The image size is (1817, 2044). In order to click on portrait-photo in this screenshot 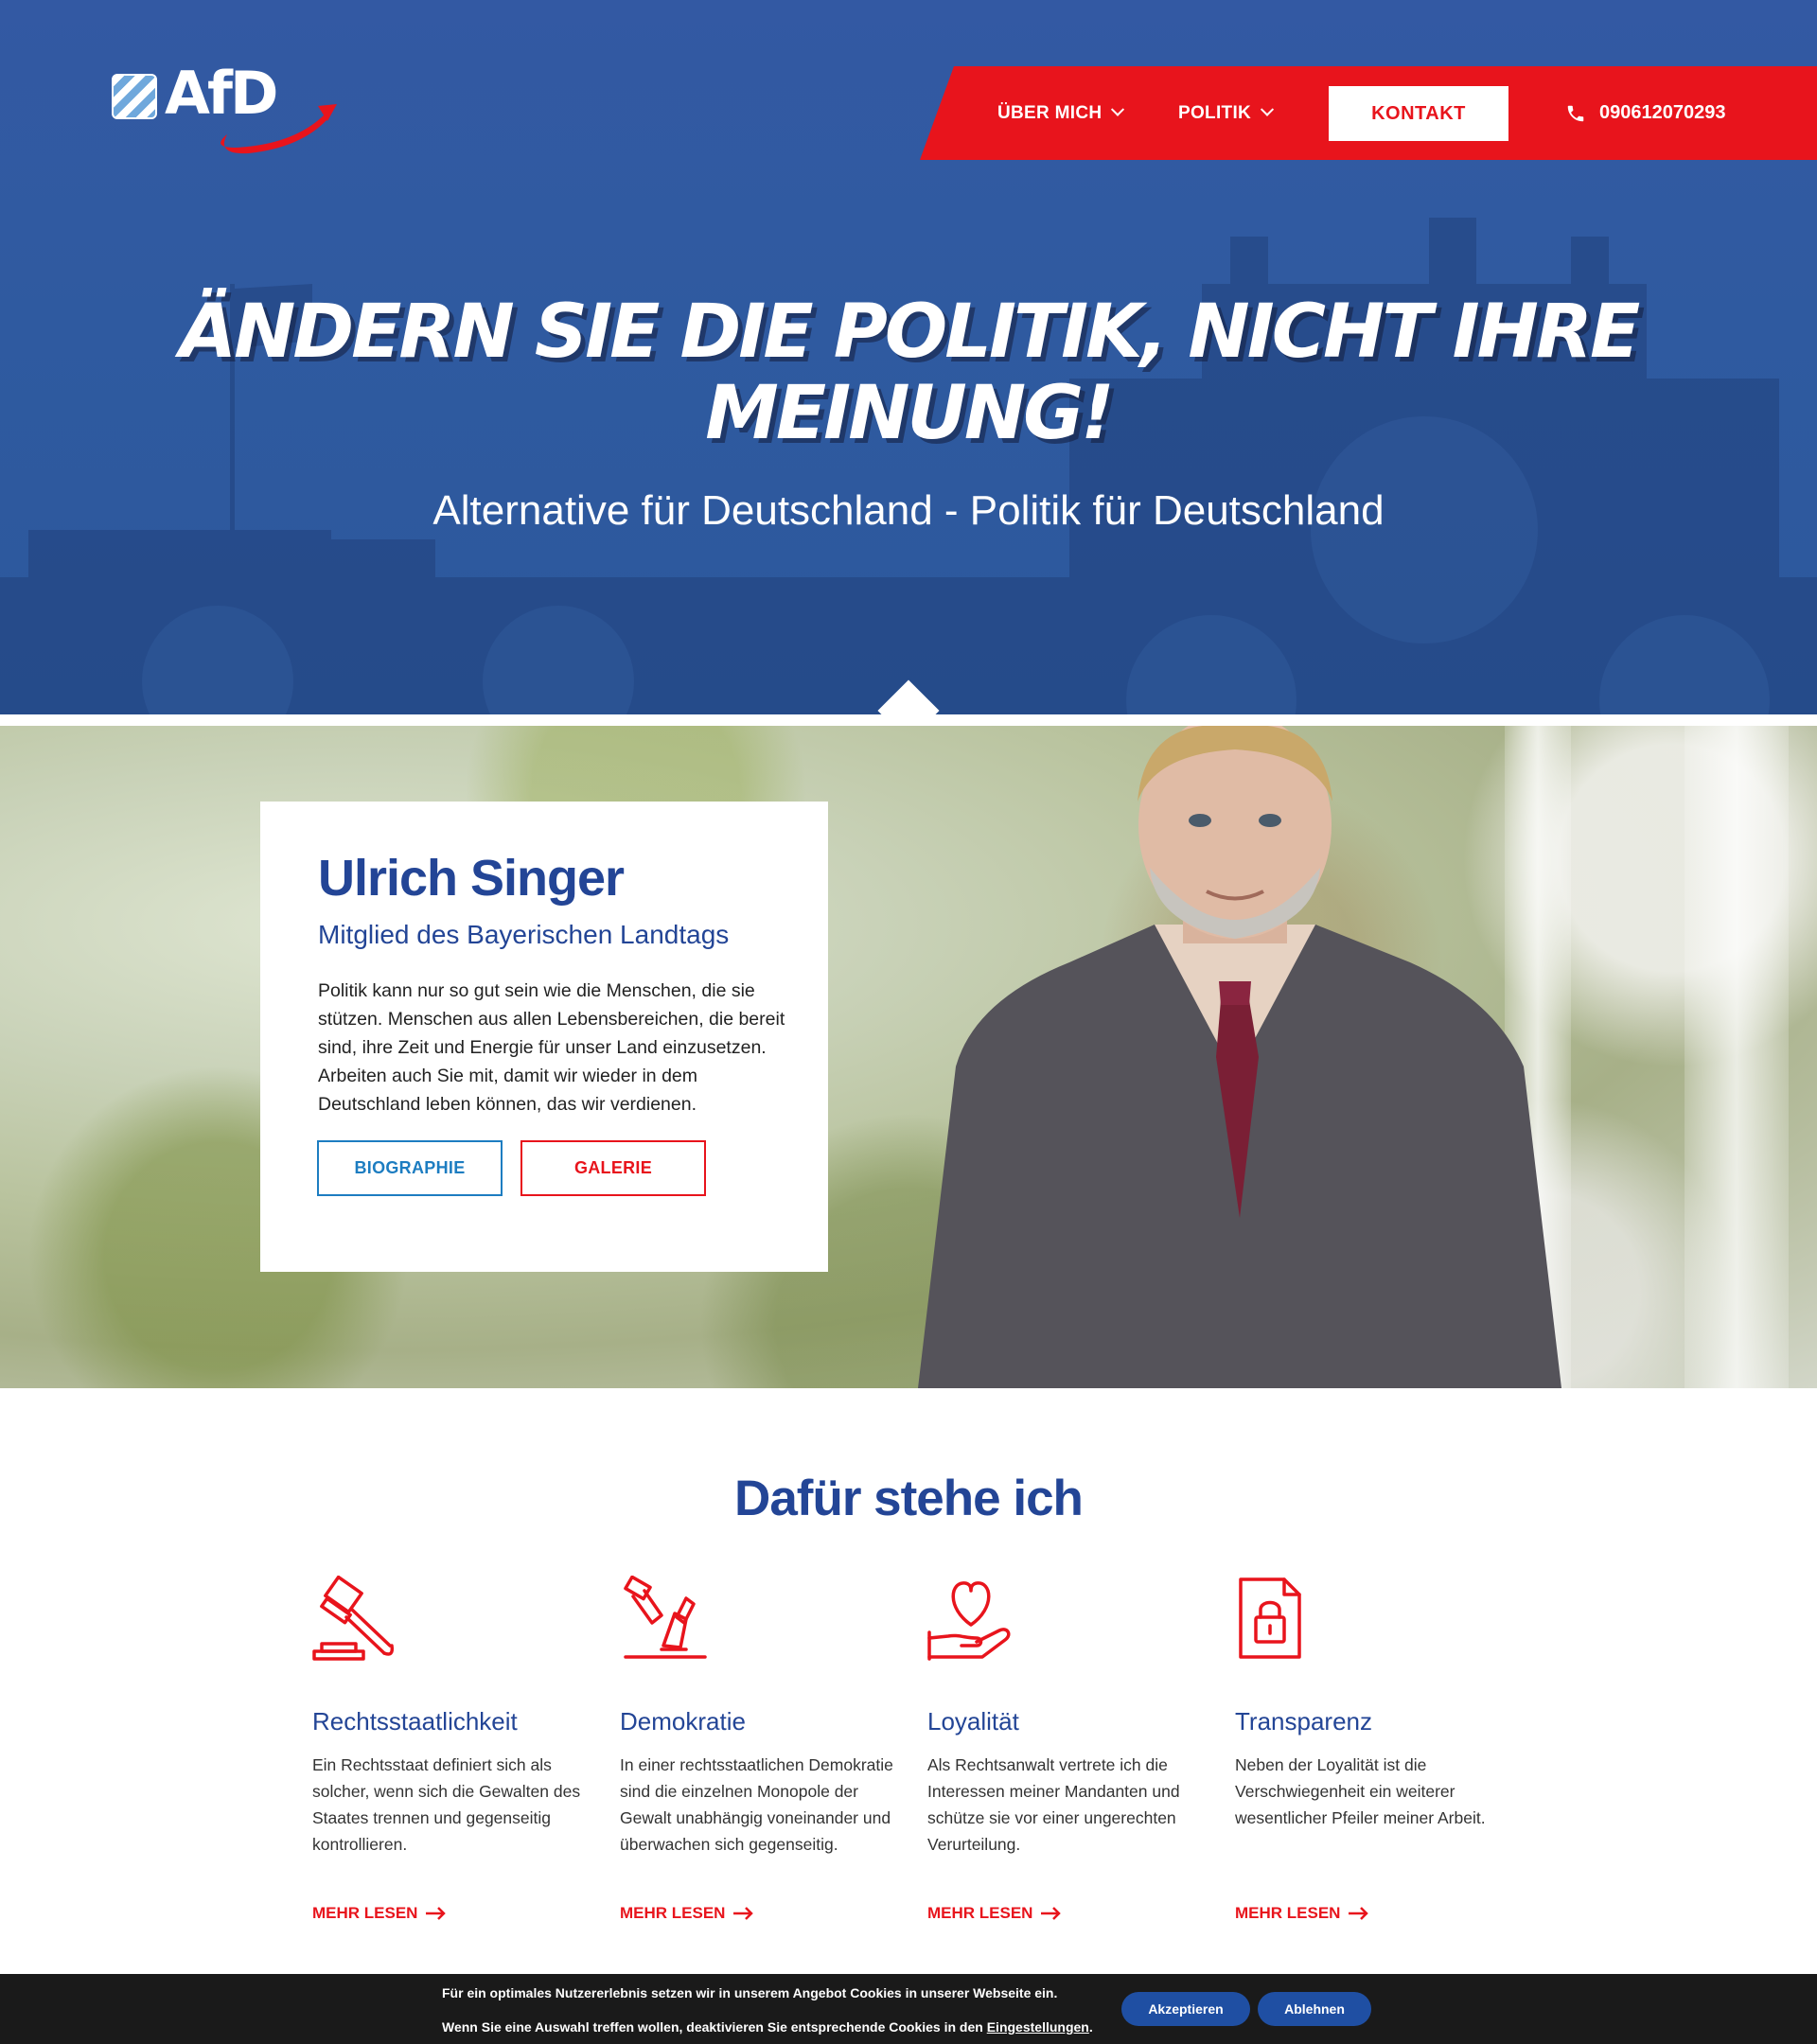, I will do `click(1239, 1057)`.